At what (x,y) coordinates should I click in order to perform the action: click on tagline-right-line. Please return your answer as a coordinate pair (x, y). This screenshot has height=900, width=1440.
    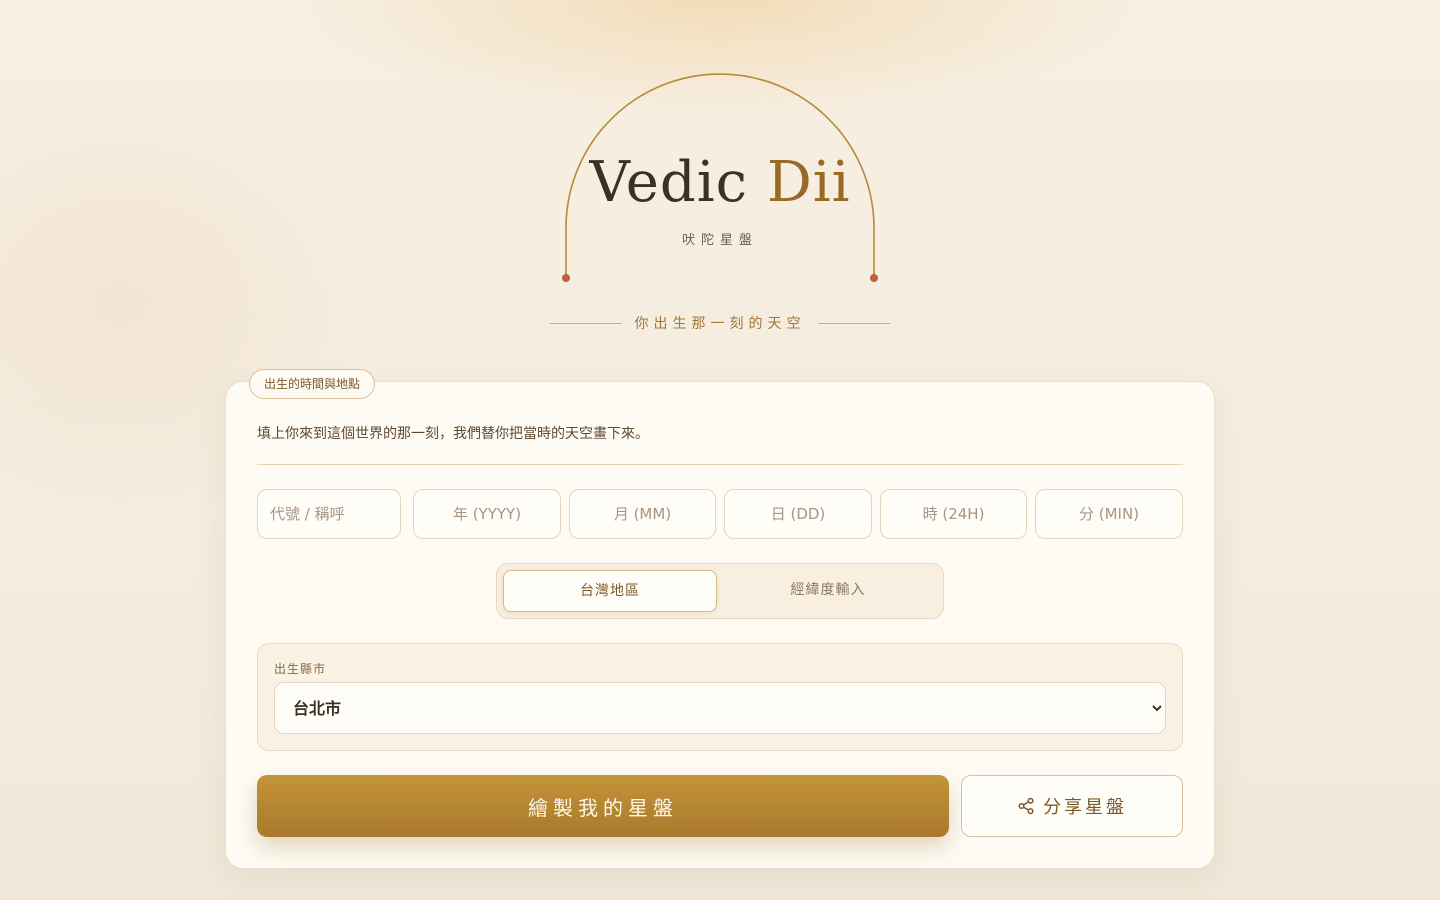
    Looking at the image, I should click on (854, 323).